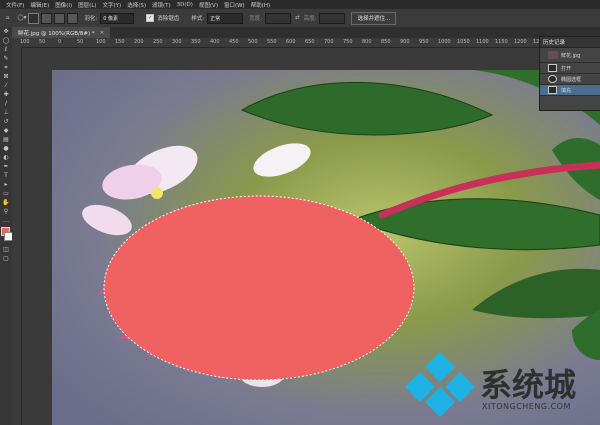 Image resolution: width=600 pixels, height=425 pixels. What do you see at coordinates (291, 42) in the screenshot?
I see `ruler-tick-label: 600` at bounding box center [291, 42].